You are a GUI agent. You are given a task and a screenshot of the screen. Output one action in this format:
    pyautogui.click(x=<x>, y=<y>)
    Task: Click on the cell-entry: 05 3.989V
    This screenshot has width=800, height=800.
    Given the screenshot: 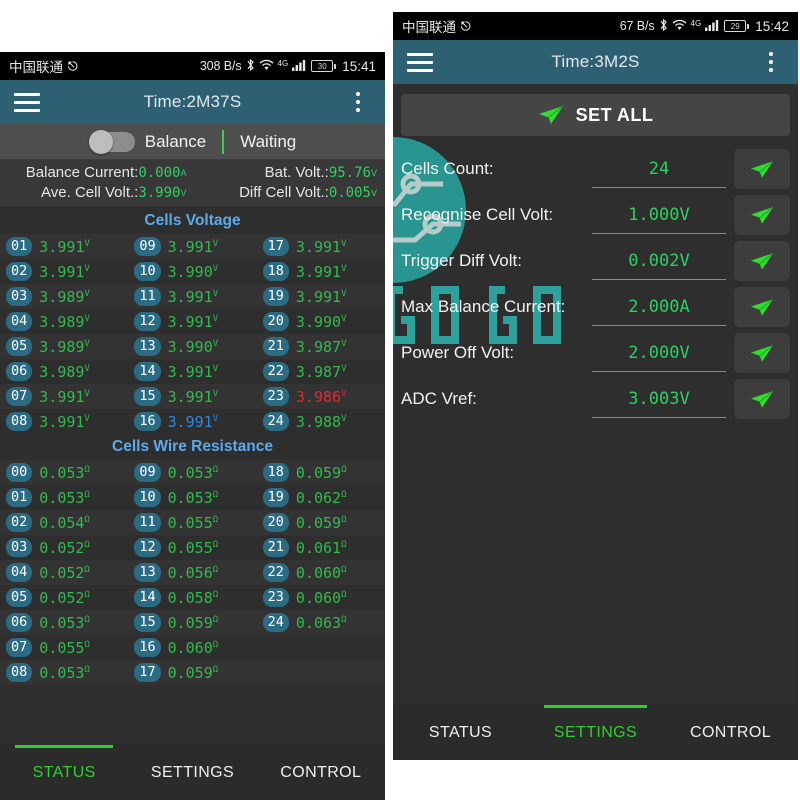 What is the action you would take?
    pyautogui.click(x=64, y=346)
    